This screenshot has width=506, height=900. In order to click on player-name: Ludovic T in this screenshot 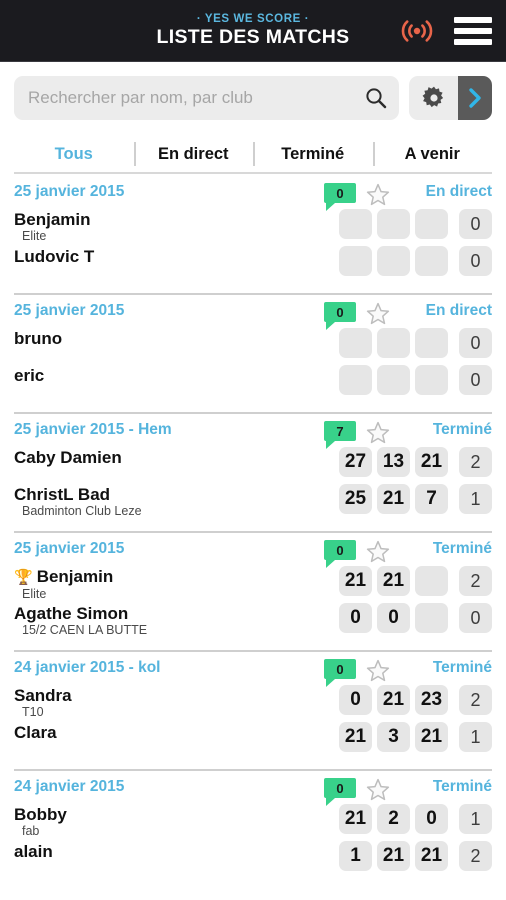, I will do `click(176, 256)`.